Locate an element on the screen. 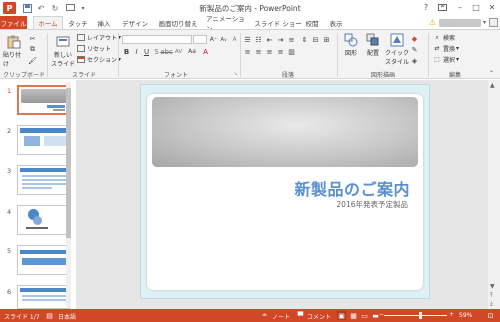  arrange-button: 配置 is located at coordinates (373, 45).